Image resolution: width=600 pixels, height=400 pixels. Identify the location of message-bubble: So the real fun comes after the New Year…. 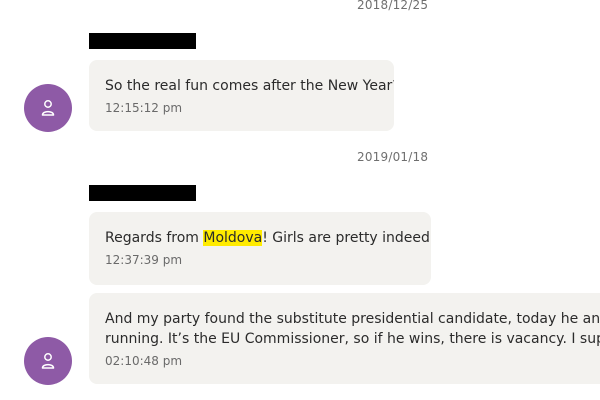
(241, 95).